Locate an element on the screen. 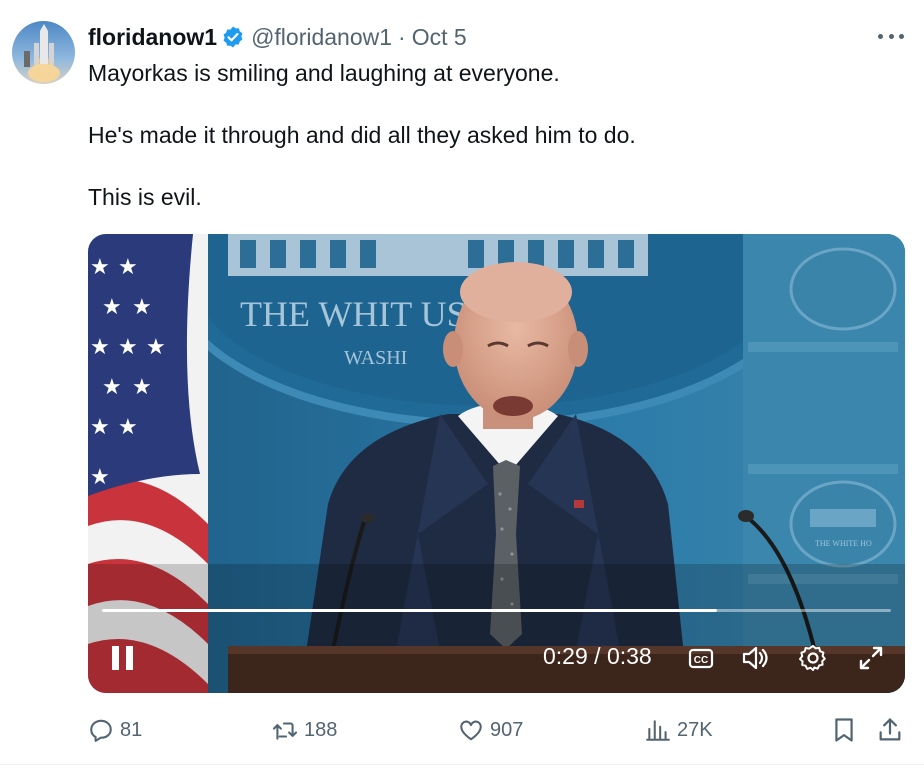  views-button: 27K is located at coordinates (679, 730).